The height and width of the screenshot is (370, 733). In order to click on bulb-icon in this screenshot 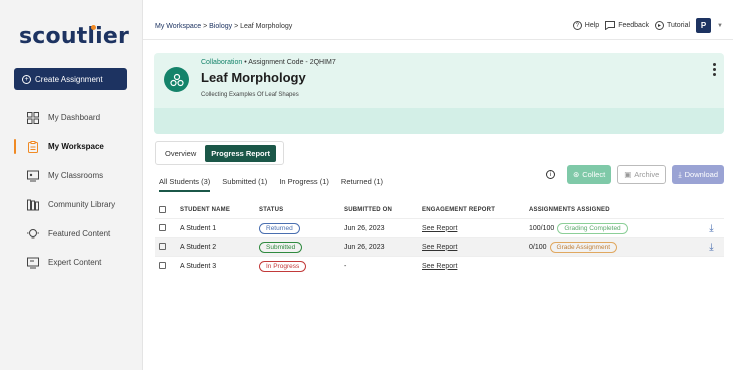, I will do `click(33, 234)`.